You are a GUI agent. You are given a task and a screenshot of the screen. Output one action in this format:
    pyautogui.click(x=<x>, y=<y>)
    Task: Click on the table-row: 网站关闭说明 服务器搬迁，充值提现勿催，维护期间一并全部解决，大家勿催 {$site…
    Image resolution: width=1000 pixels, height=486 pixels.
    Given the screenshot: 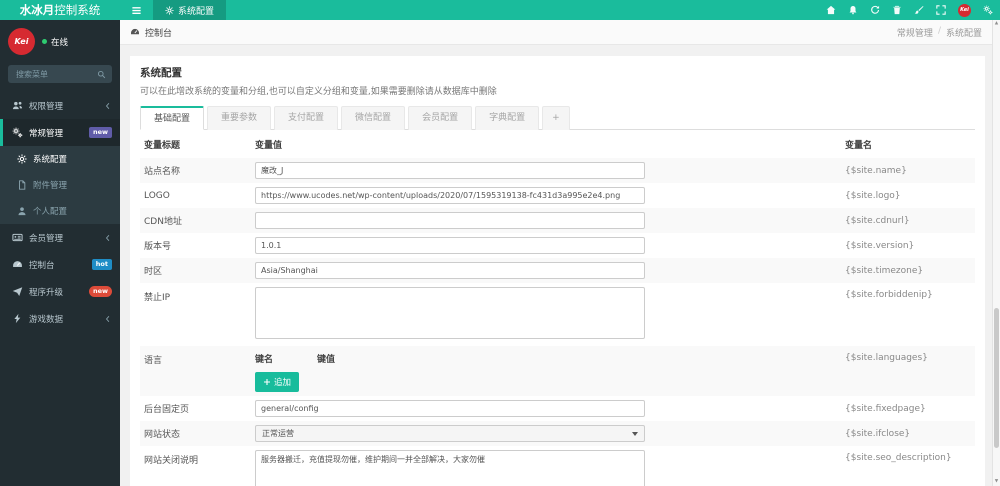 What is the action you would take?
    pyautogui.click(x=557, y=466)
    